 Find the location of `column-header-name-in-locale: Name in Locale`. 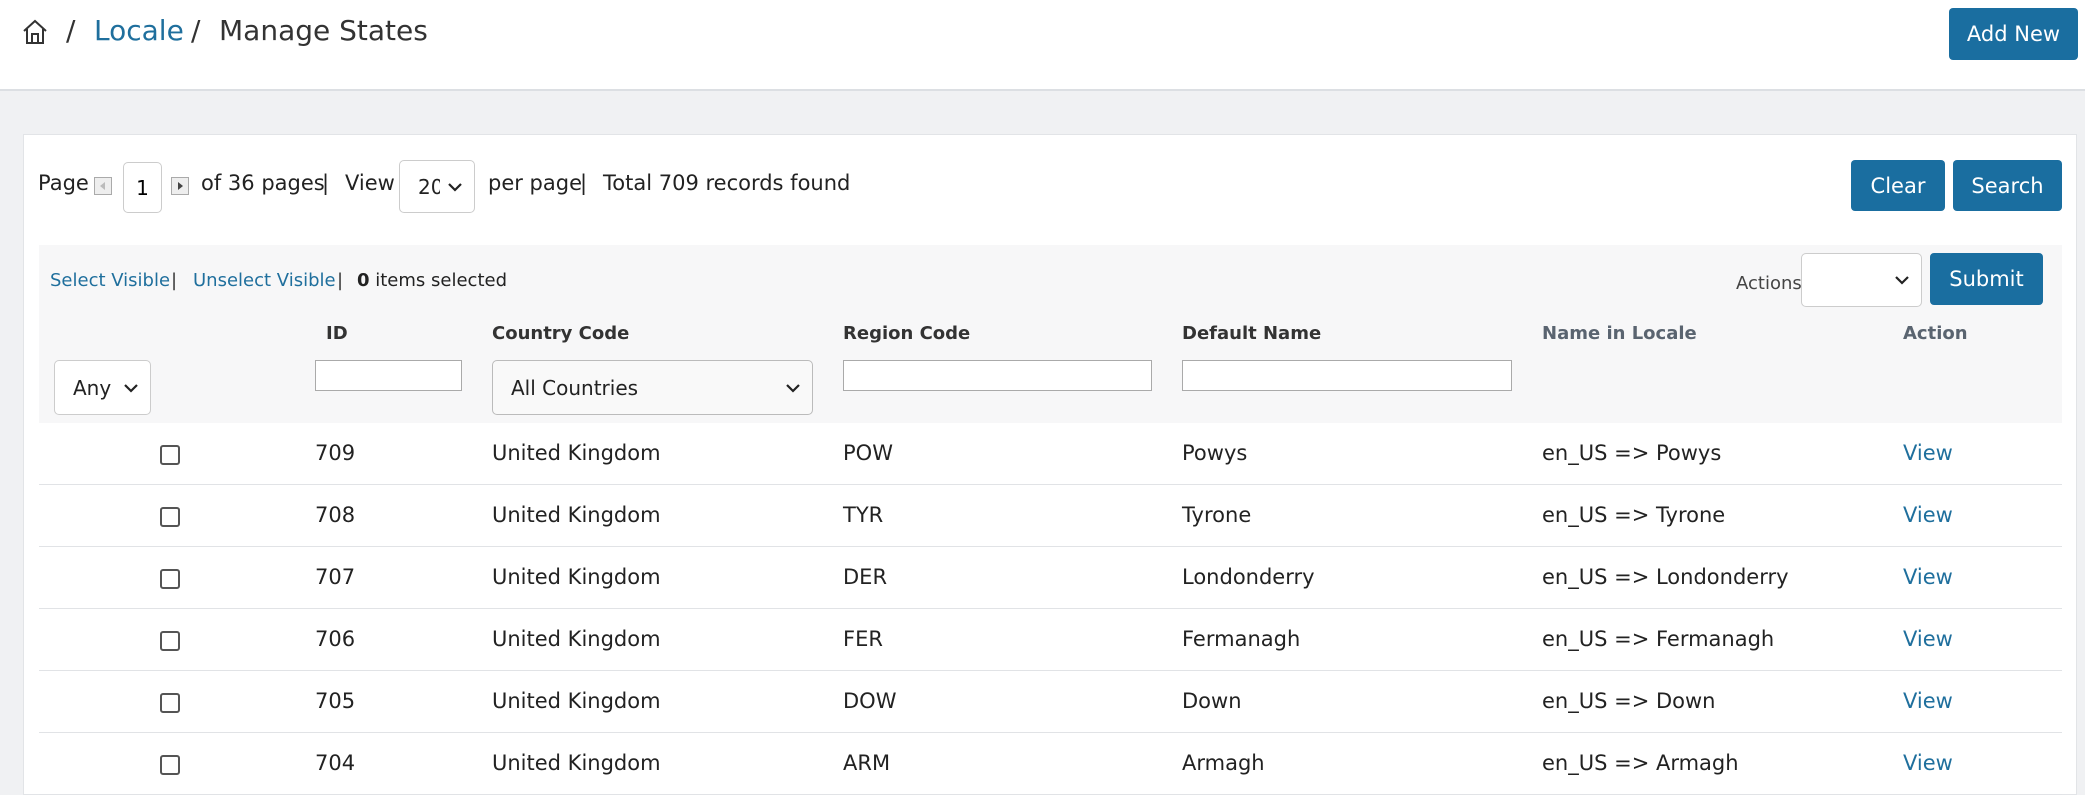

column-header-name-in-locale: Name in Locale is located at coordinates (1619, 333).